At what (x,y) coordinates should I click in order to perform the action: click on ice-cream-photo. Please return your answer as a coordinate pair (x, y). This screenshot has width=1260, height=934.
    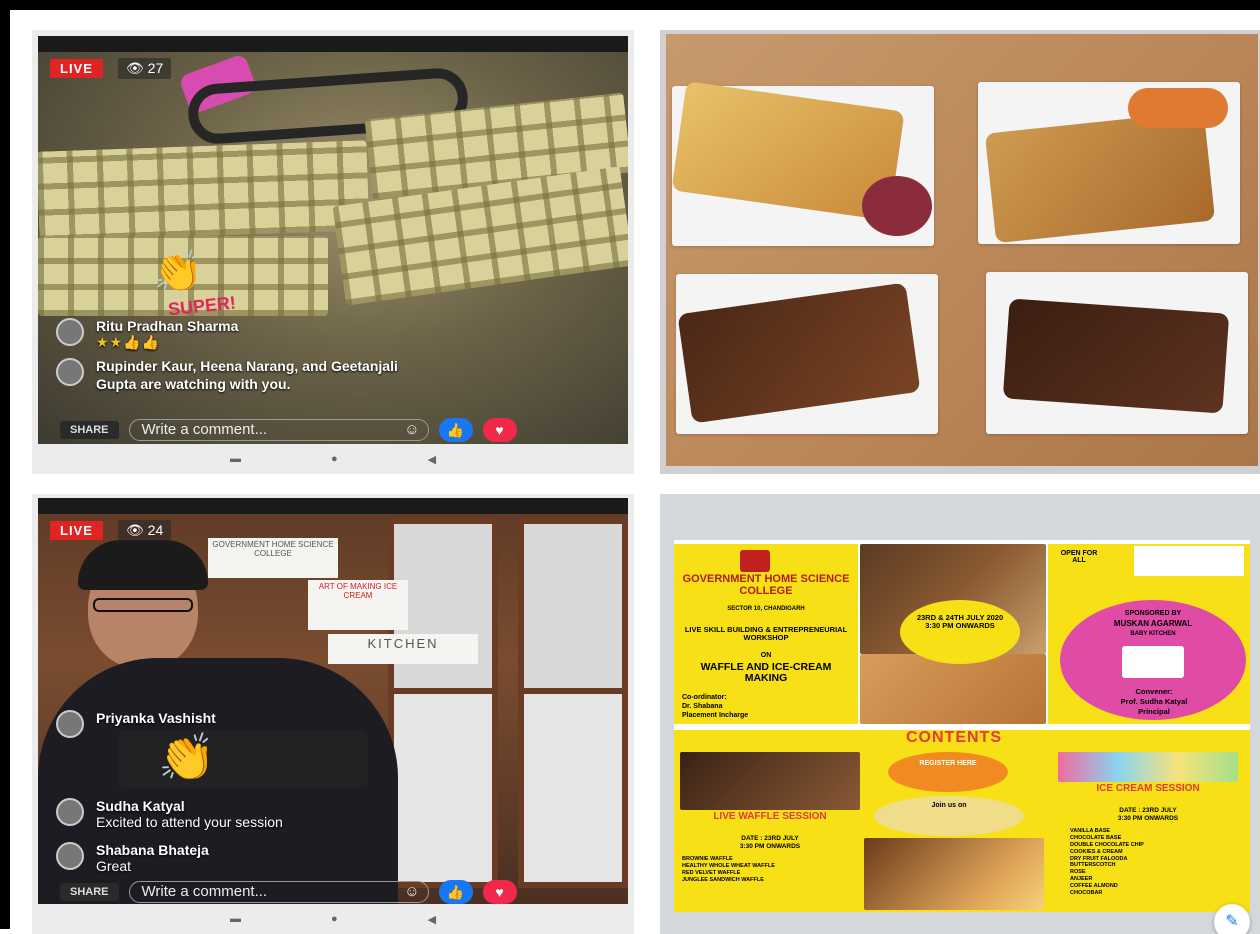
    Looking at the image, I should click on (1148, 767).